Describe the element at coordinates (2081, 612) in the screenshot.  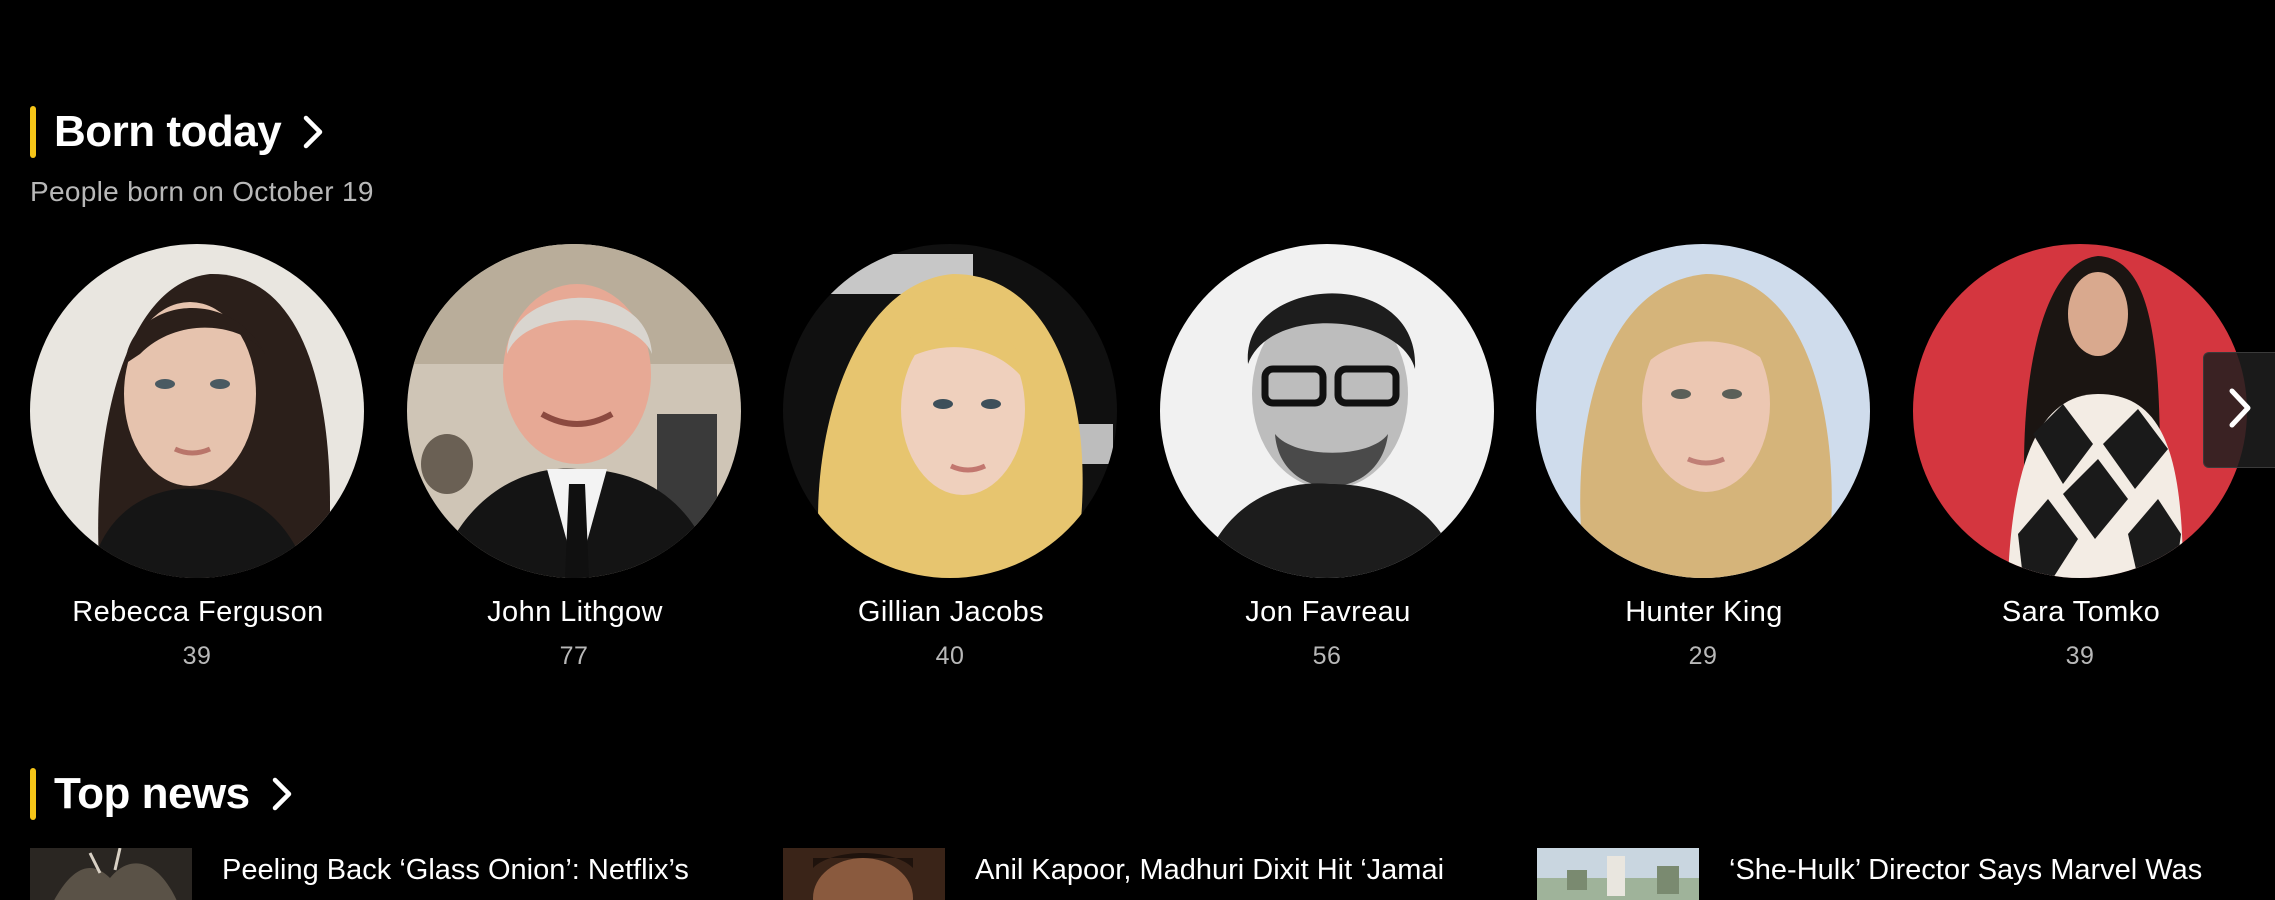
I see `person-name: Sara Tomko` at that location.